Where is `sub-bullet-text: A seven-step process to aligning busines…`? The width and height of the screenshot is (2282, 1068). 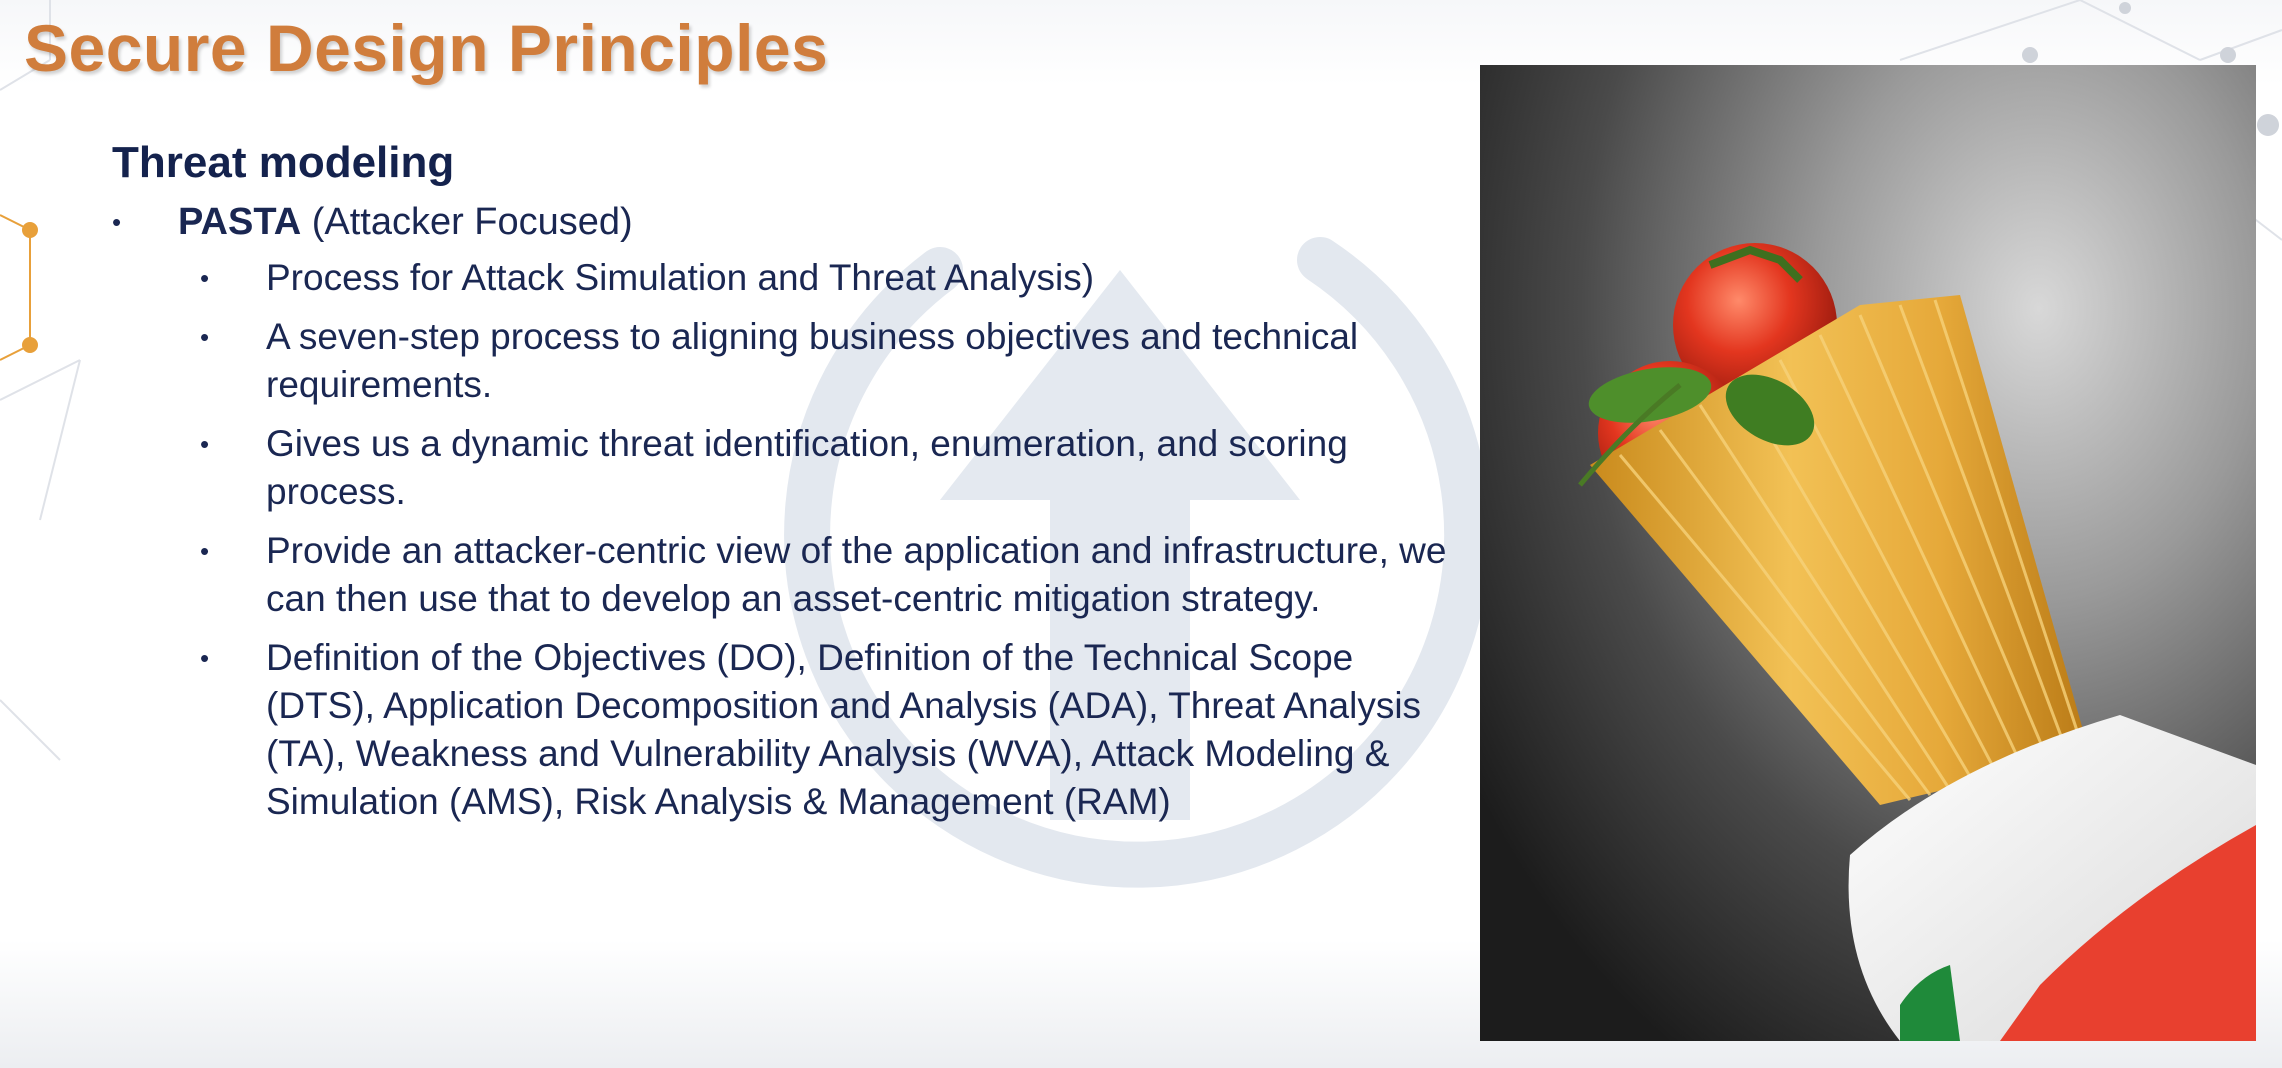 sub-bullet-text: A seven-step process to aligning busines… is located at coordinates (812, 360).